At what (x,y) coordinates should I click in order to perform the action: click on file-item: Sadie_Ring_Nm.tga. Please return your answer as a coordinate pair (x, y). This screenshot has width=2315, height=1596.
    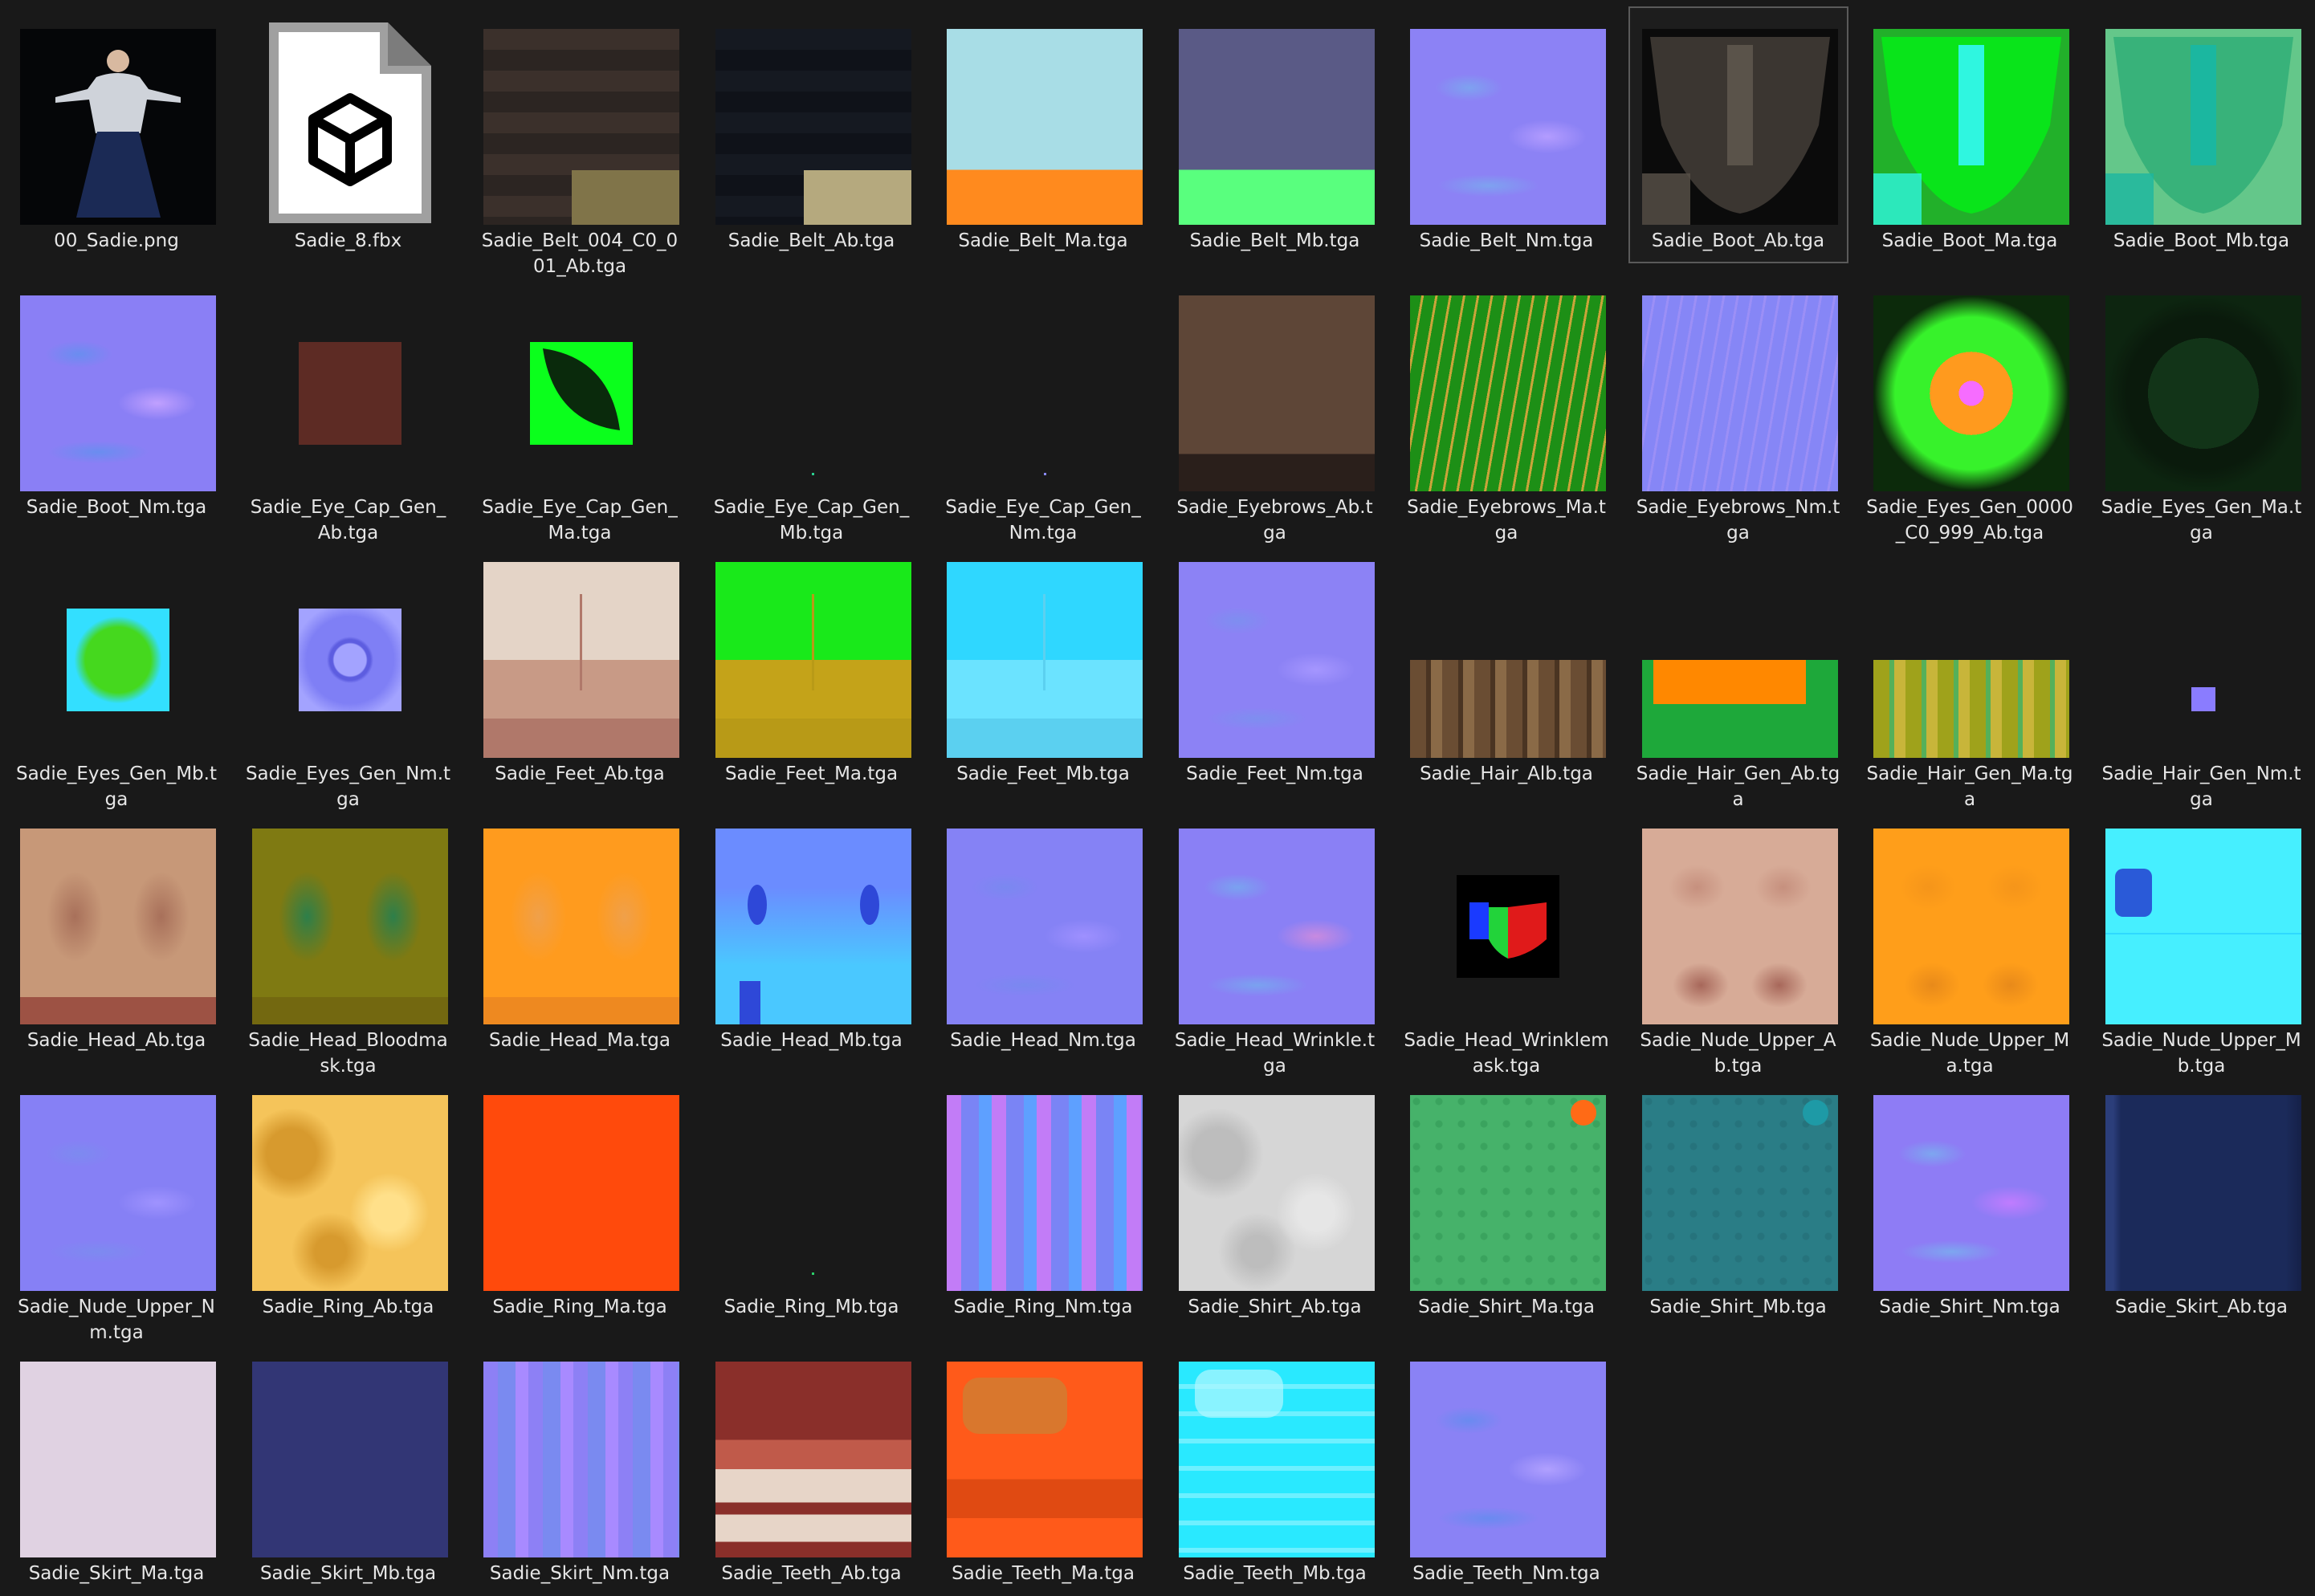
    Looking at the image, I should click on (1043, 1201).